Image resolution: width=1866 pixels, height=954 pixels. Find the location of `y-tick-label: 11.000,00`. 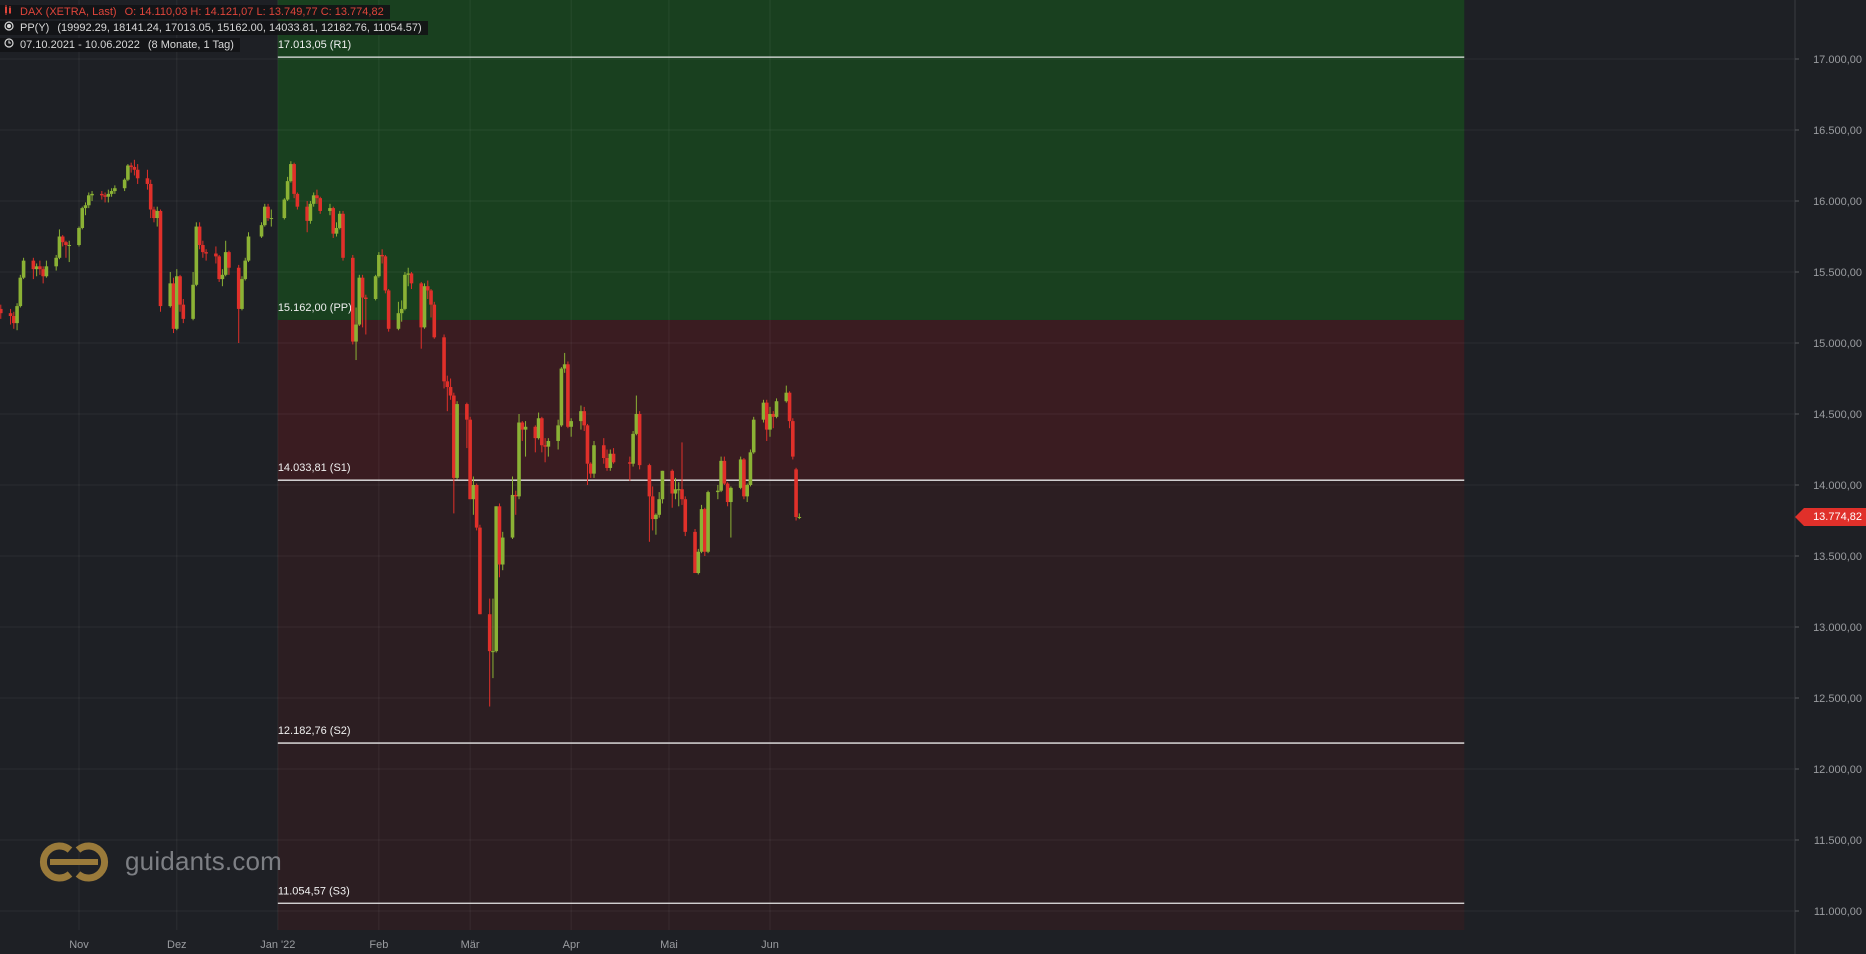

y-tick-label: 11.000,00 is located at coordinates (1838, 912).